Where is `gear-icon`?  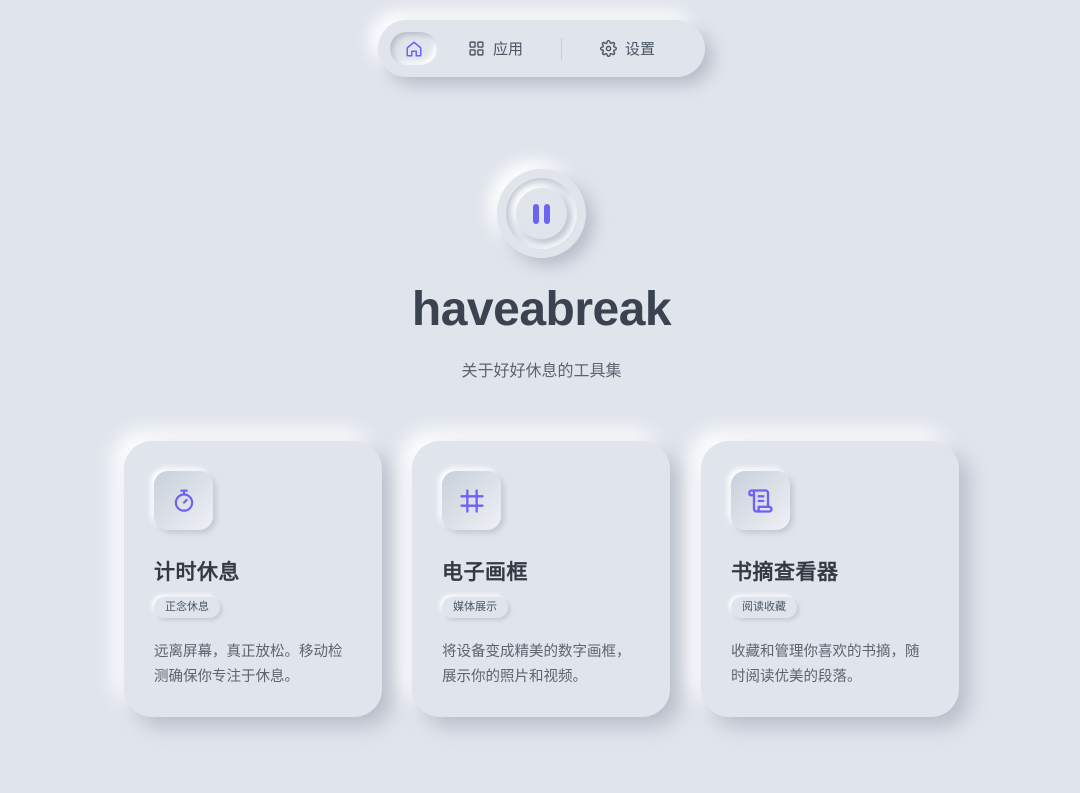
gear-icon is located at coordinates (608, 48).